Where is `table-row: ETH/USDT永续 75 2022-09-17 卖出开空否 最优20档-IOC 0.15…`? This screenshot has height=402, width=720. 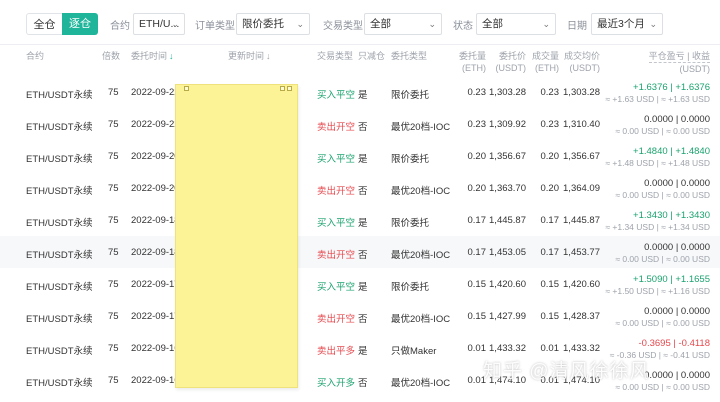 table-row: ETH/USDT永续 75 2022-09-17 卖出开空否 最优20档-IOC 0.15… is located at coordinates (360, 316).